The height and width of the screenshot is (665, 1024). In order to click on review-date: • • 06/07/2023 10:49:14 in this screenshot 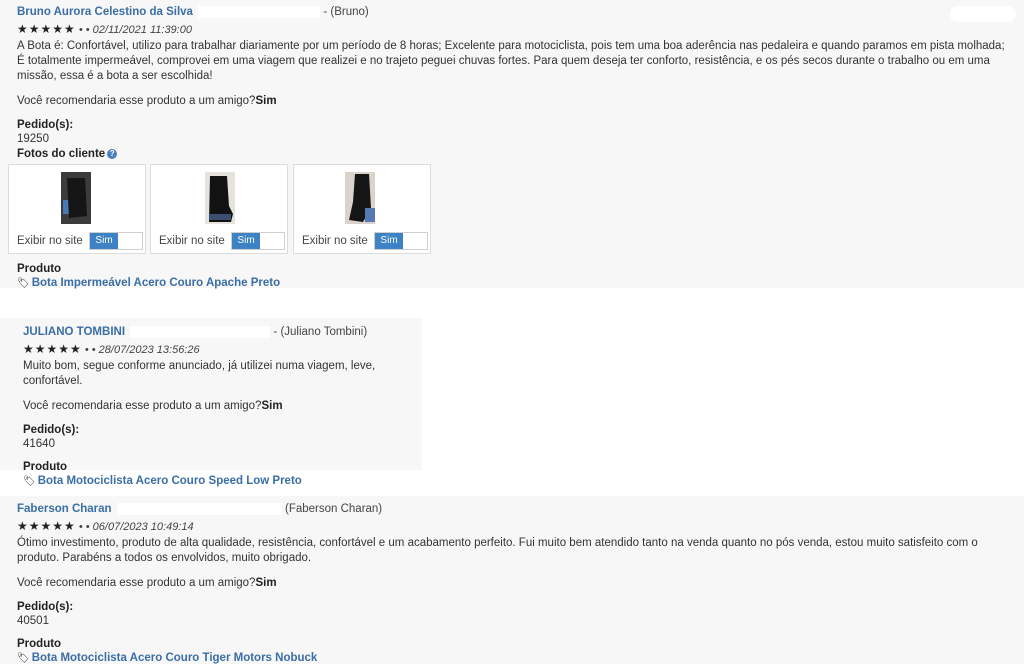, I will do `click(136, 527)`.